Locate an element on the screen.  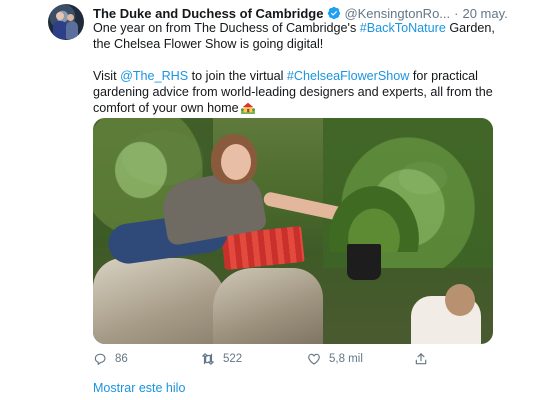
tweet-actions: 86 522 5,8 mil is located at coordinates (273, 359).